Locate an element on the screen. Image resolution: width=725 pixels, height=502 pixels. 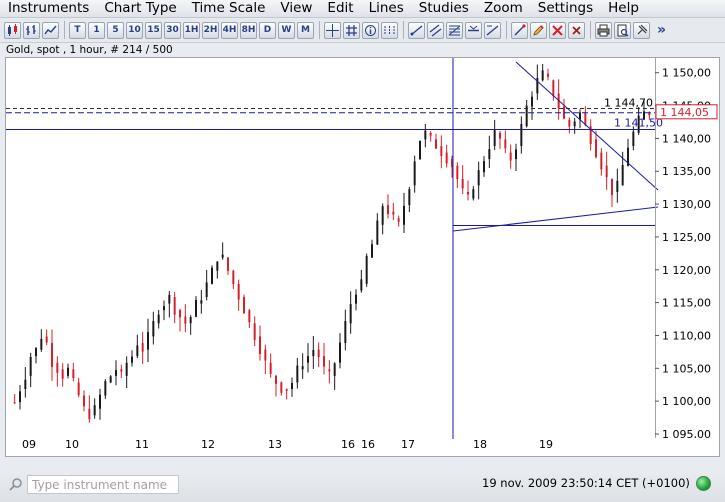
fibonacci-icon is located at coordinates (454, 30).